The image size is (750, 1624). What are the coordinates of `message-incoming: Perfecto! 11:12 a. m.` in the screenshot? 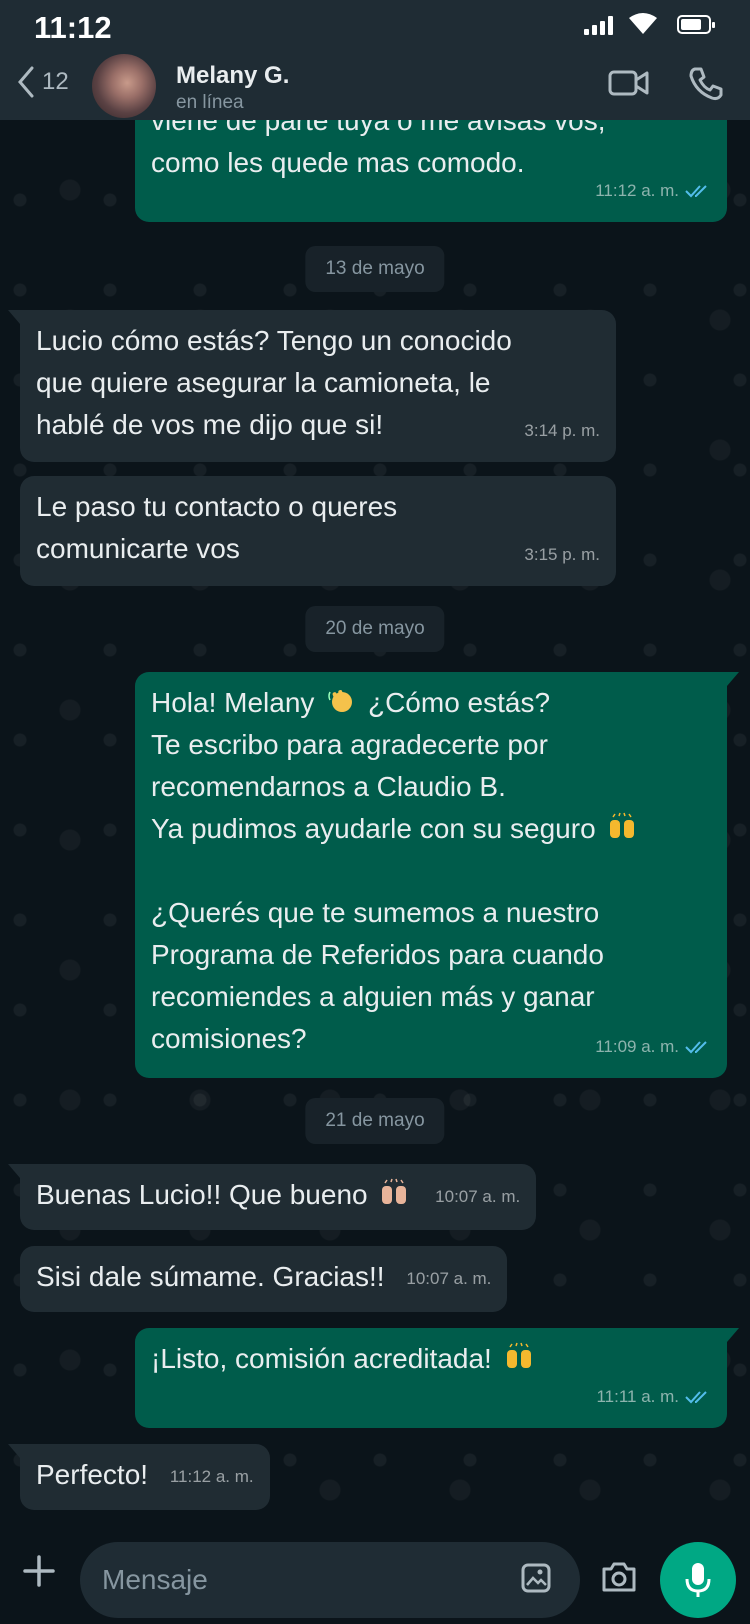 It's located at (139, 1477).